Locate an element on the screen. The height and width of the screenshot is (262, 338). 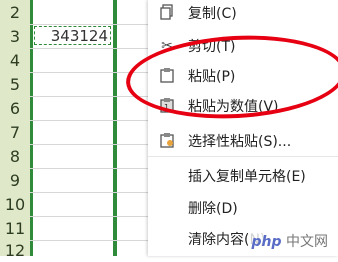
watermark-brand: php is located at coordinates (266, 242).